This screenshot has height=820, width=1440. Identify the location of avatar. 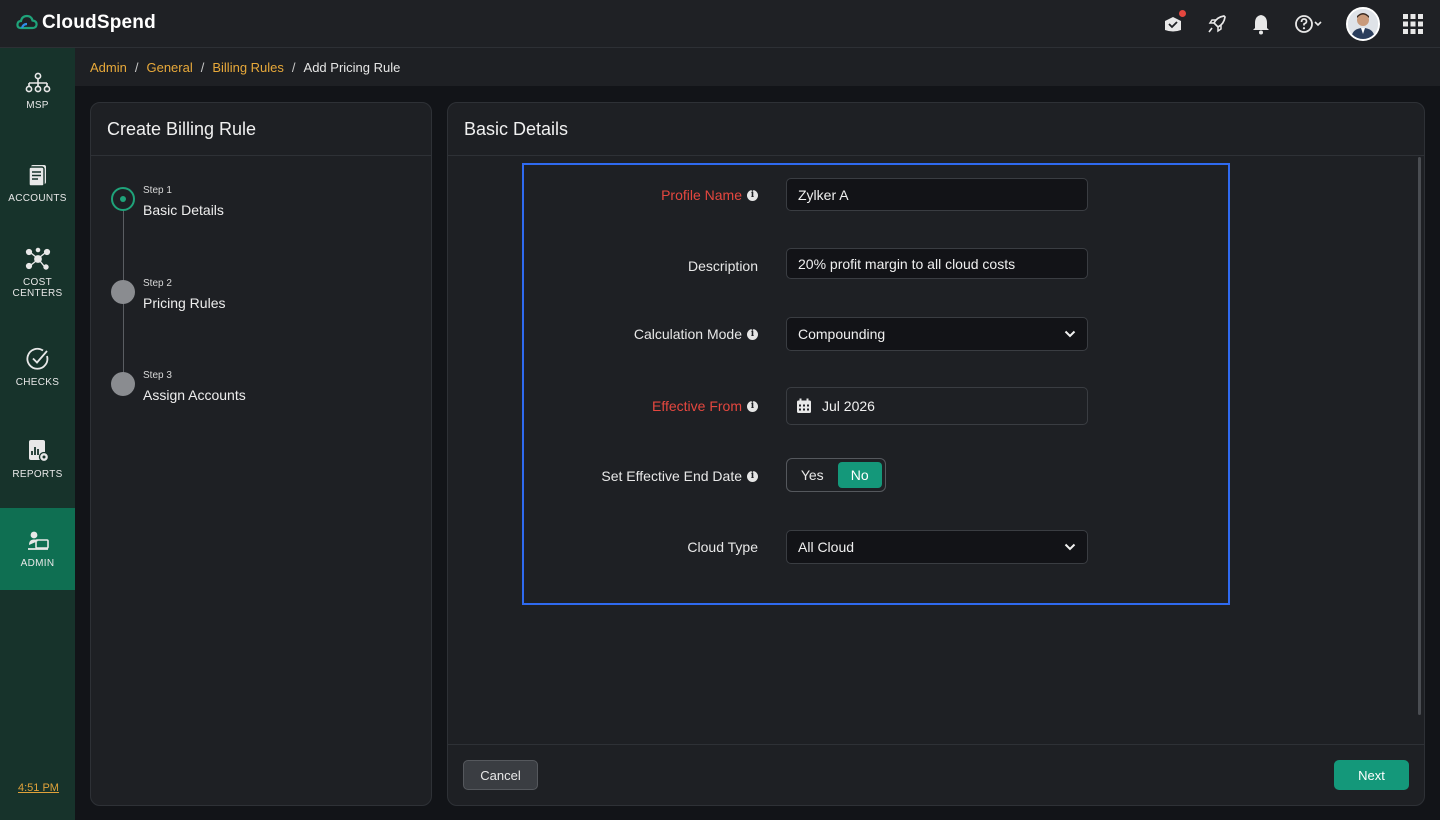
(1363, 24).